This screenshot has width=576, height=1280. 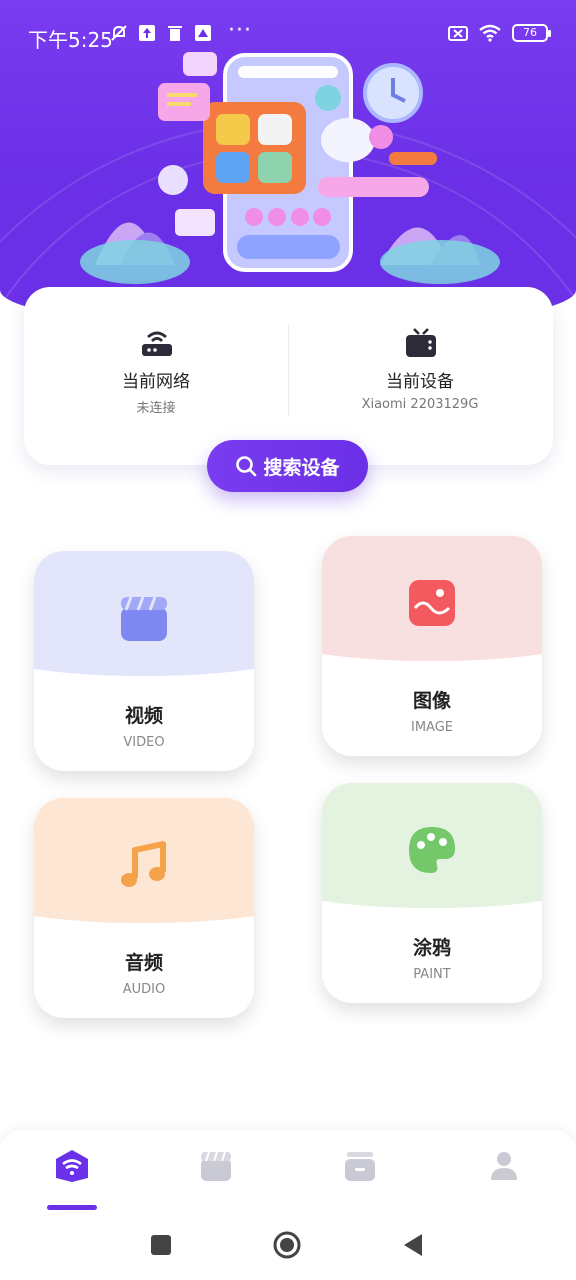 What do you see at coordinates (203, 33) in the screenshot?
I see `app-notification-icon` at bounding box center [203, 33].